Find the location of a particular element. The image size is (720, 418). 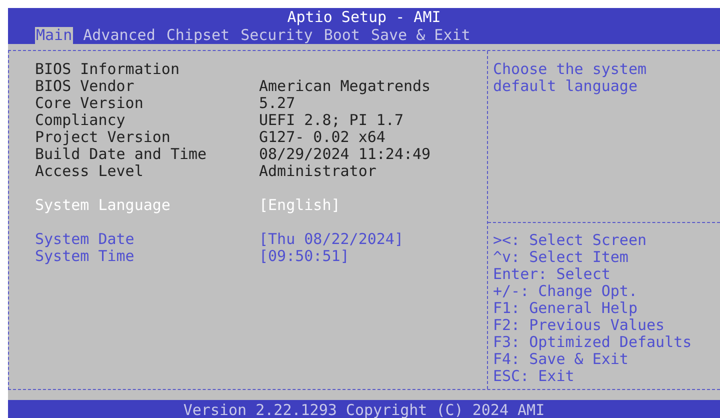

window-title: Aptio Setup - AMI is located at coordinates (364, 17).